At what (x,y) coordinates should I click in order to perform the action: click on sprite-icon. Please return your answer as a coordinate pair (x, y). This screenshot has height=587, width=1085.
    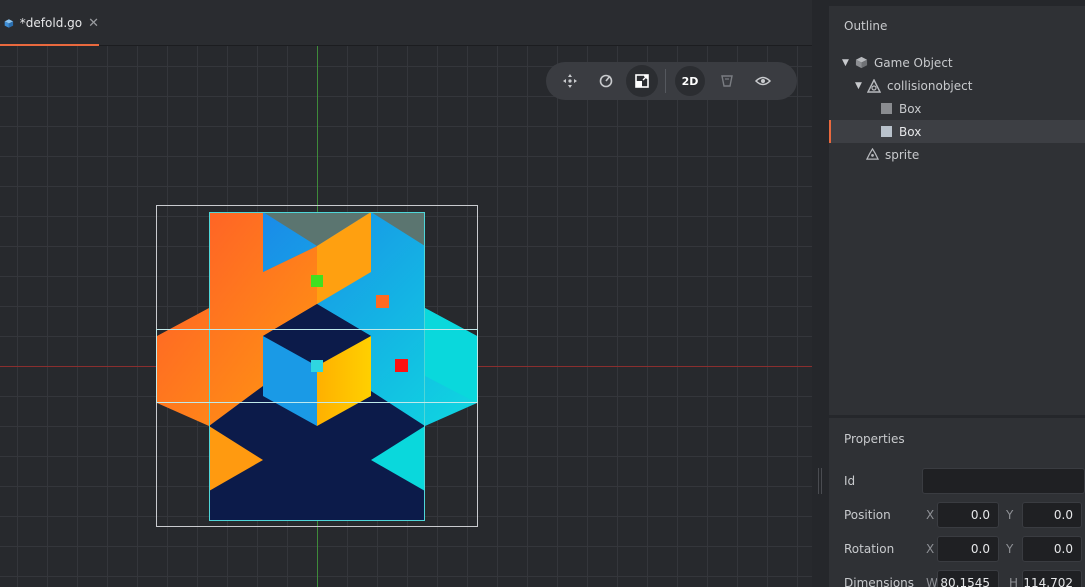
    Looking at the image, I should click on (872, 155).